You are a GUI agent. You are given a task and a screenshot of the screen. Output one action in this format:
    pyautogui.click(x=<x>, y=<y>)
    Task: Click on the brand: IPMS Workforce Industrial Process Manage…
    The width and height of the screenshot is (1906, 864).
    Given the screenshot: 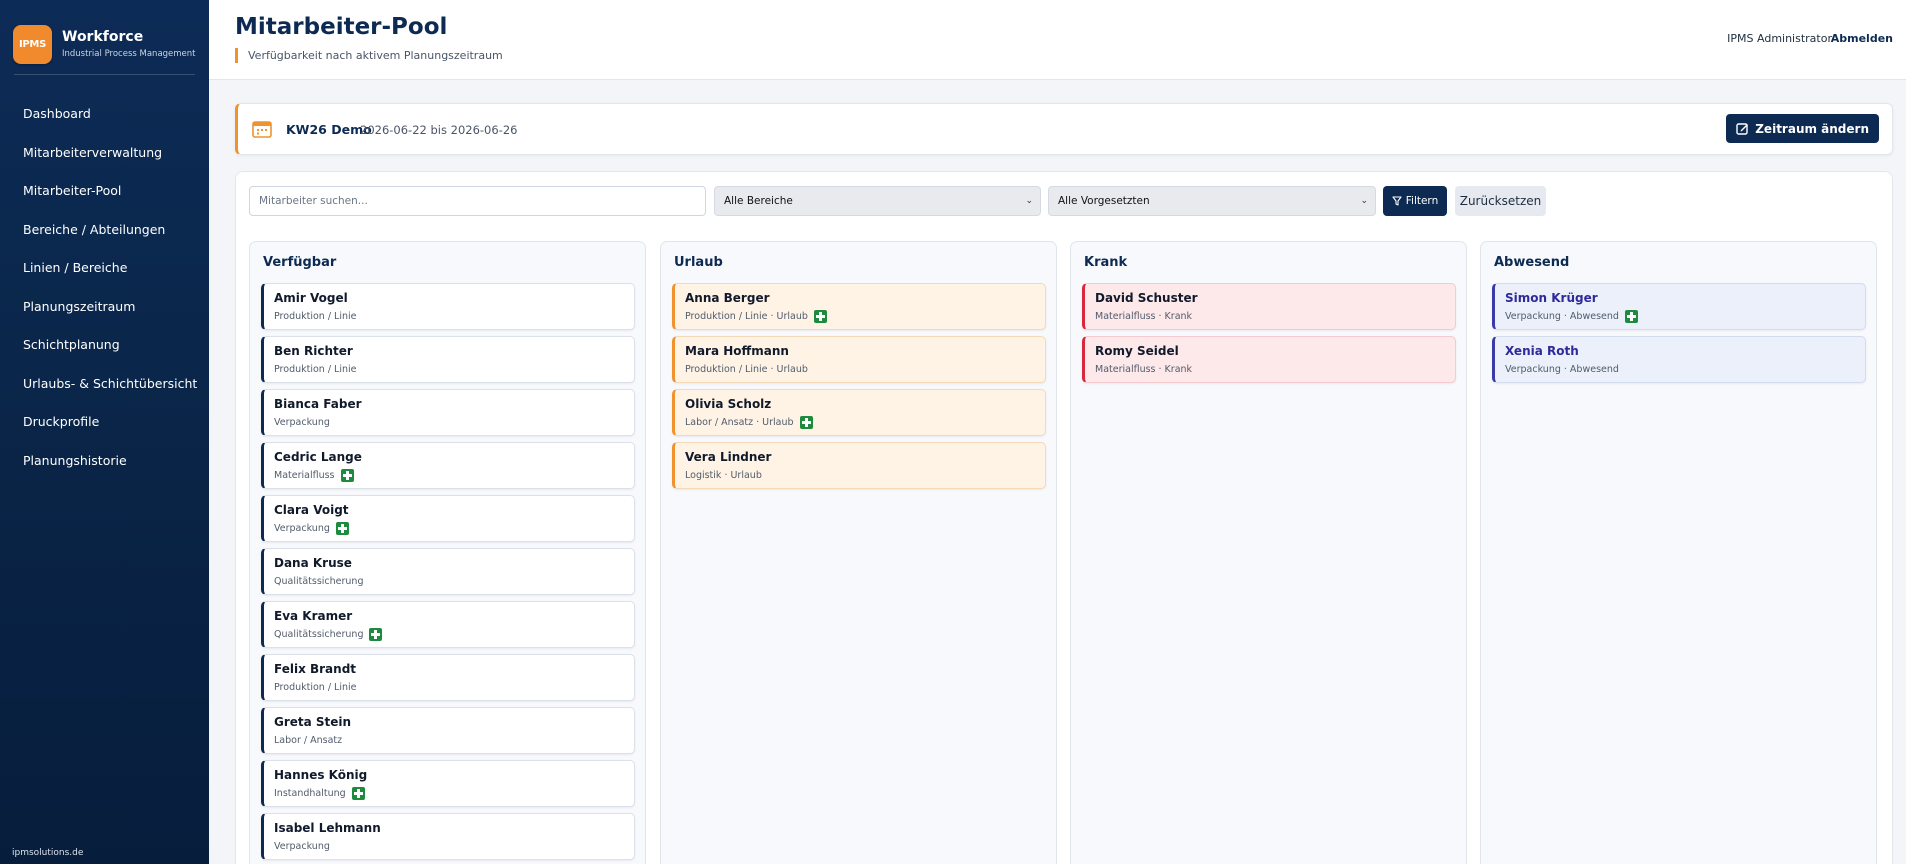 What is the action you would take?
    pyautogui.click(x=104, y=37)
    